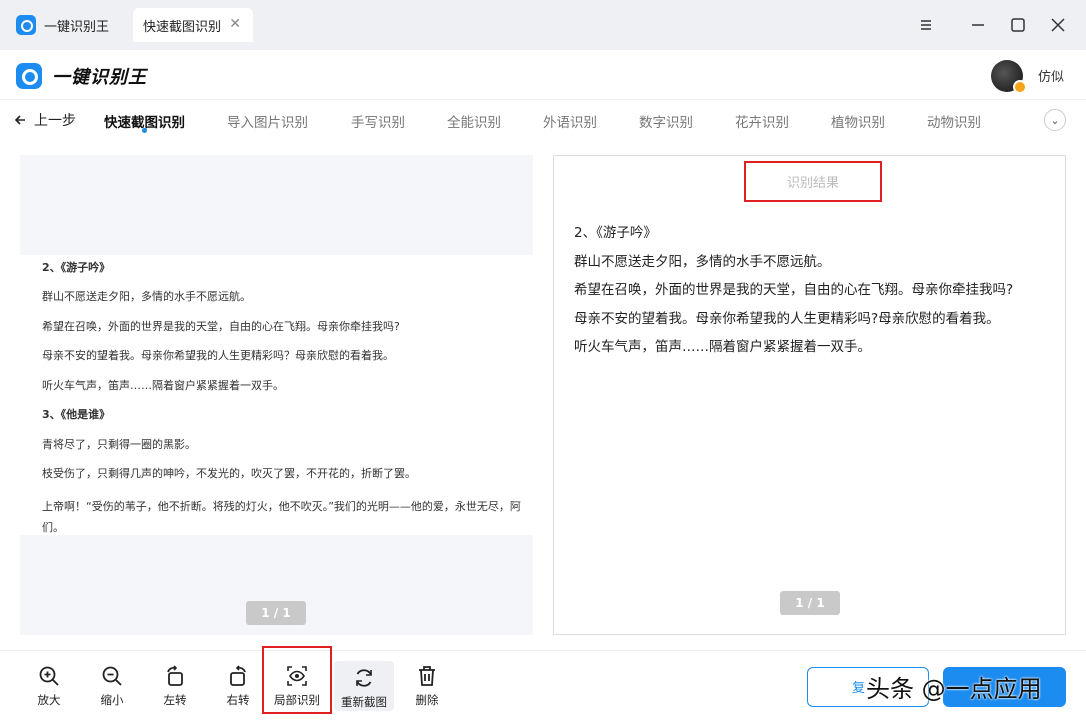 The image size is (1086, 721). What do you see at coordinates (76, 415) in the screenshot?
I see `doc-line: 3、《他是谁》` at bounding box center [76, 415].